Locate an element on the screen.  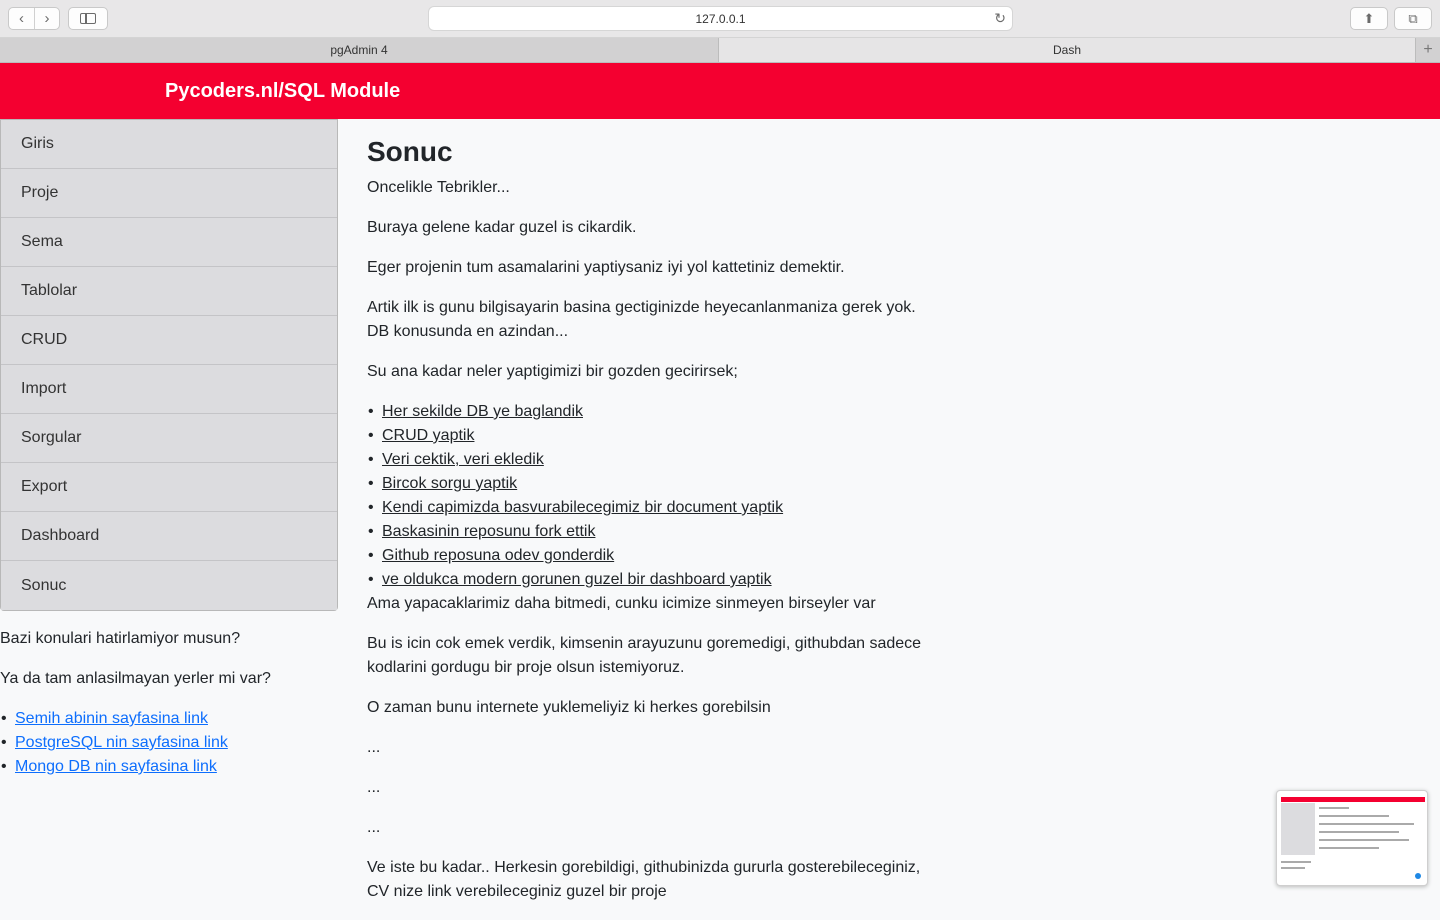
sidebar-item-giris: Giris is located at coordinates (169, 144).